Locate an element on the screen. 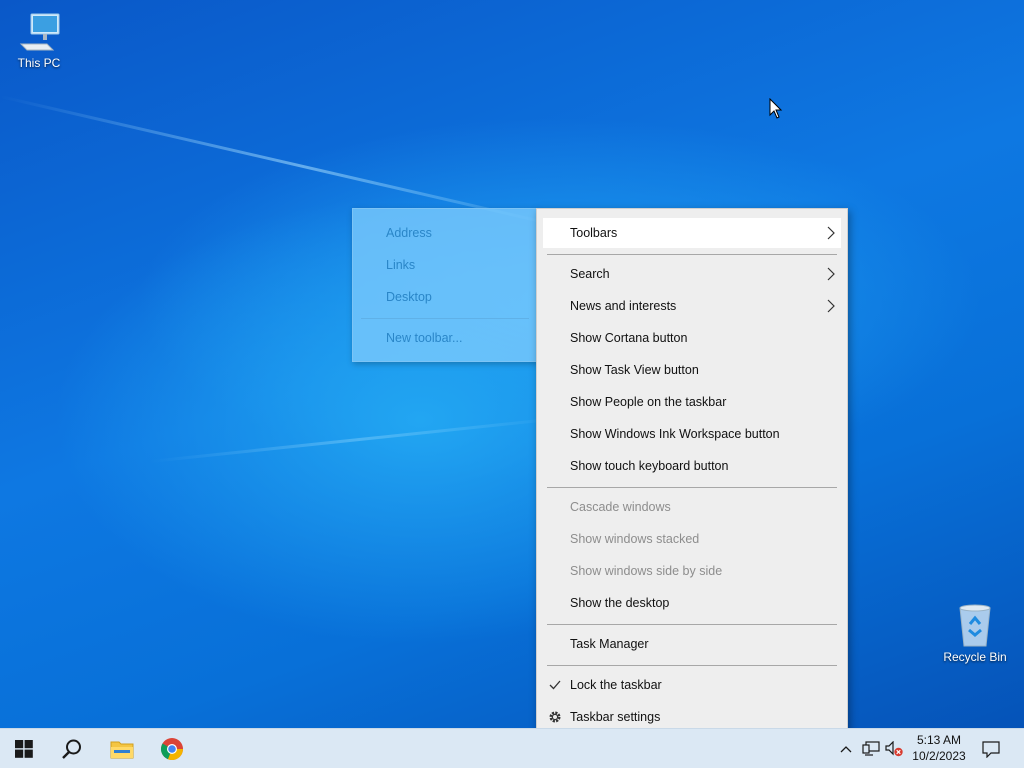  menu-item-label: Show People on the taskbar is located at coordinates (648, 402).